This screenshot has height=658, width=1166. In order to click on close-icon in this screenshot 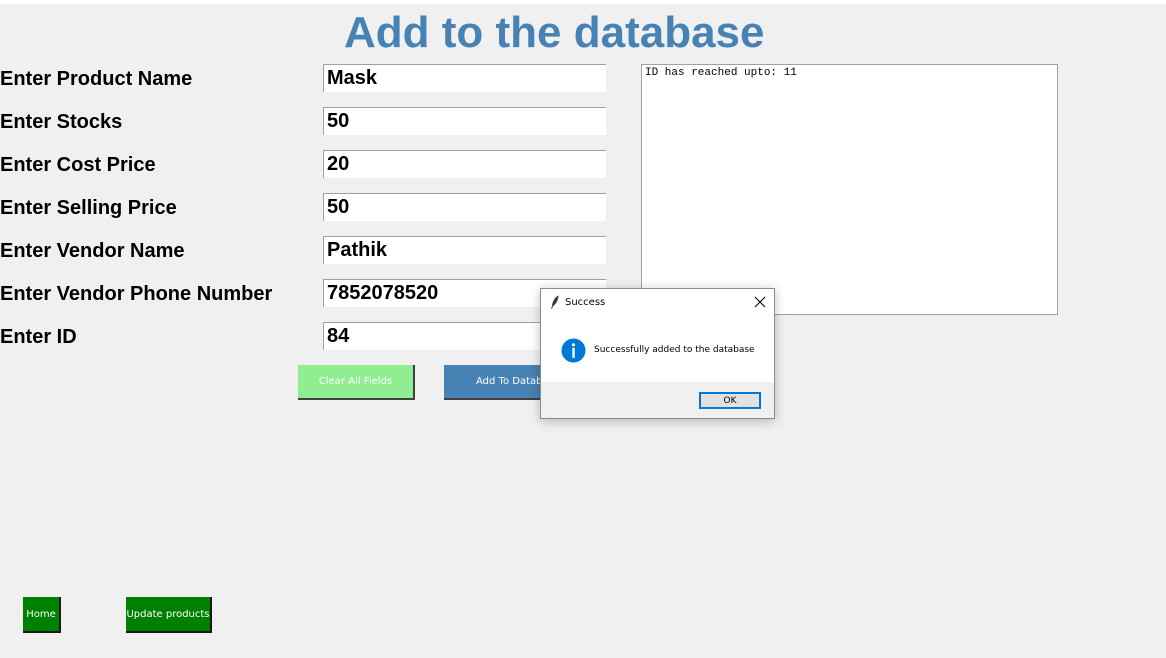, I will do `click(760, 302)`.